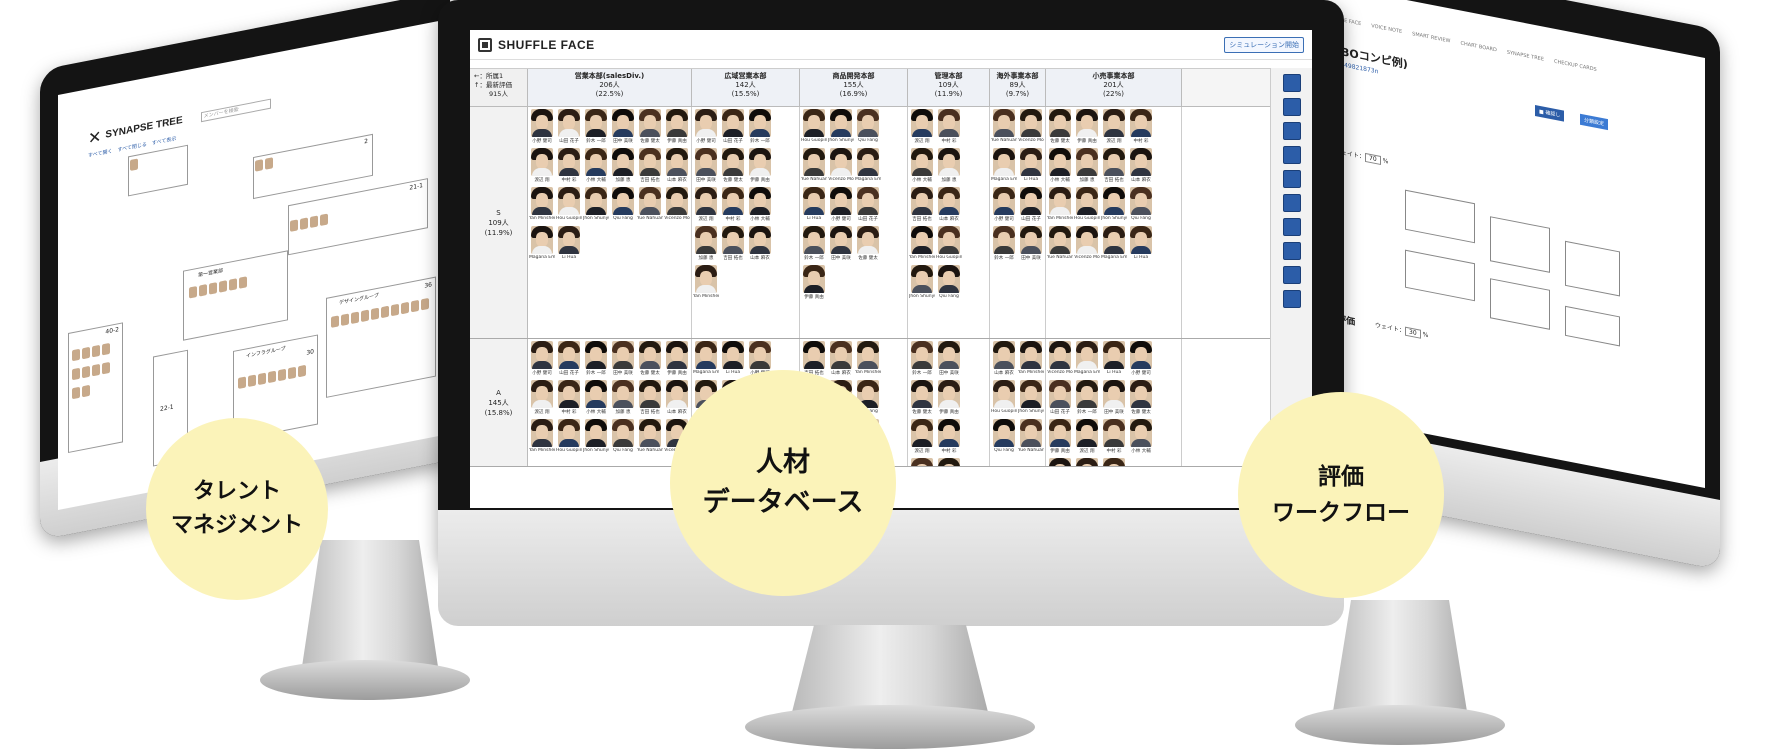  Describe the element at coordinates (499, 402) in the screenshot. I see `grade-label: A 145人 (15.8%)` at that location.